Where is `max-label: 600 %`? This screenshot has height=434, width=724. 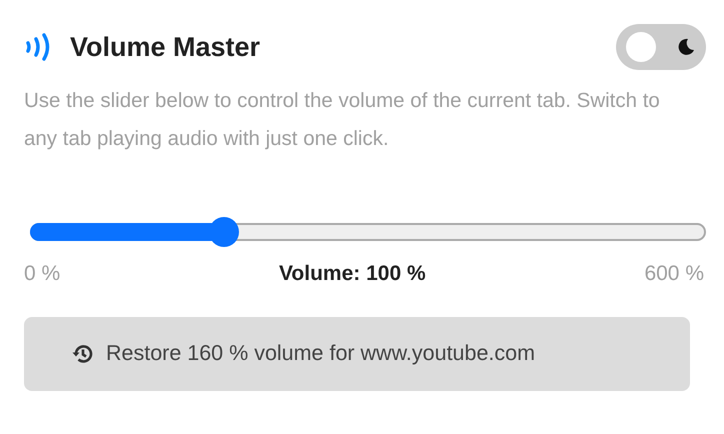
max-label: 600 % is located at coordinates (674, 274).